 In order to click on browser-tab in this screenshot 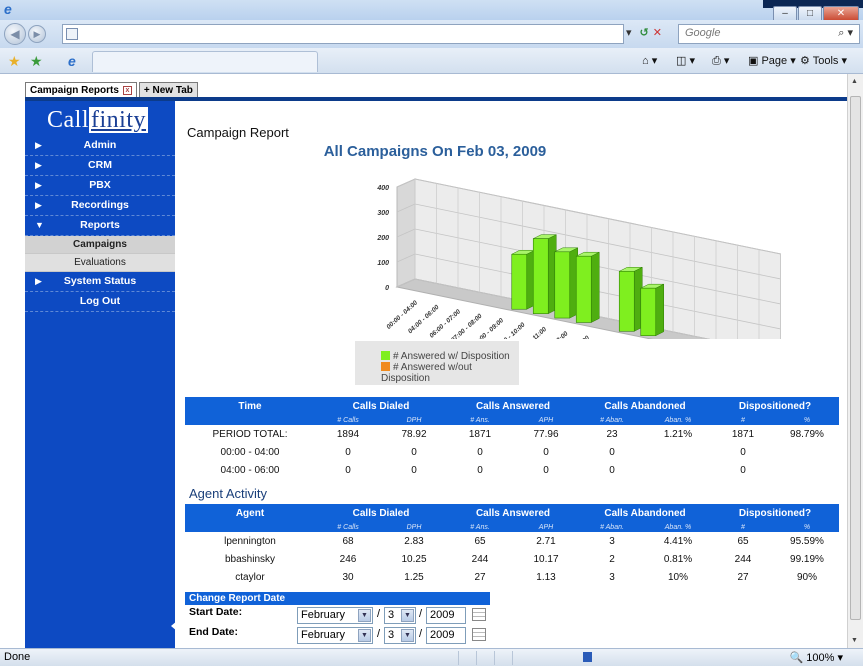, I will do `click(205, 61)`.